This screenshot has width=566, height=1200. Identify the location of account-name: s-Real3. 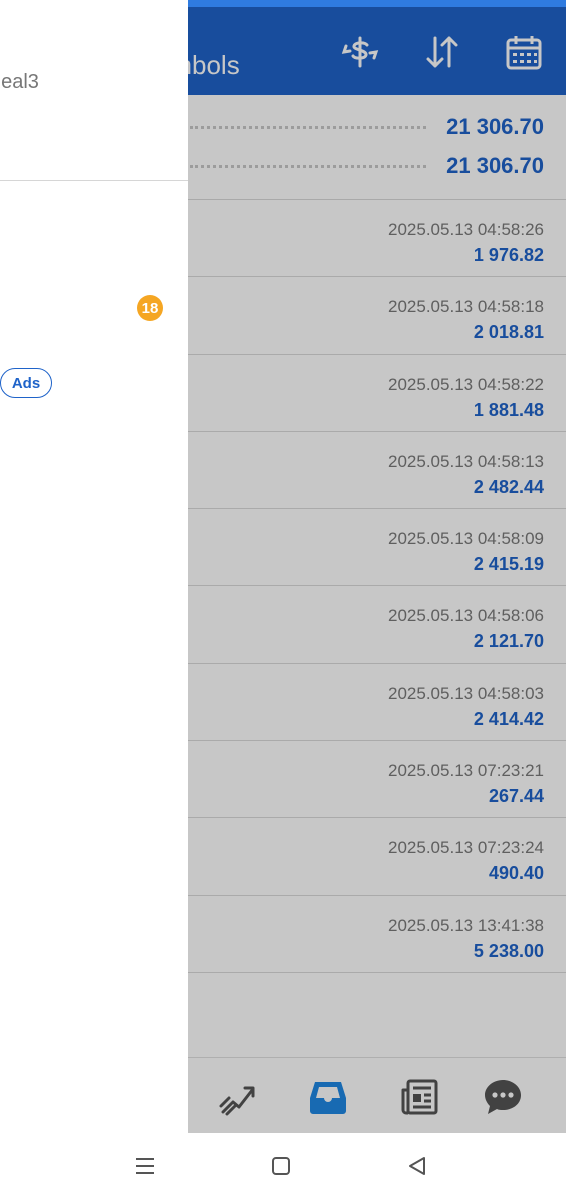
(19, 82).